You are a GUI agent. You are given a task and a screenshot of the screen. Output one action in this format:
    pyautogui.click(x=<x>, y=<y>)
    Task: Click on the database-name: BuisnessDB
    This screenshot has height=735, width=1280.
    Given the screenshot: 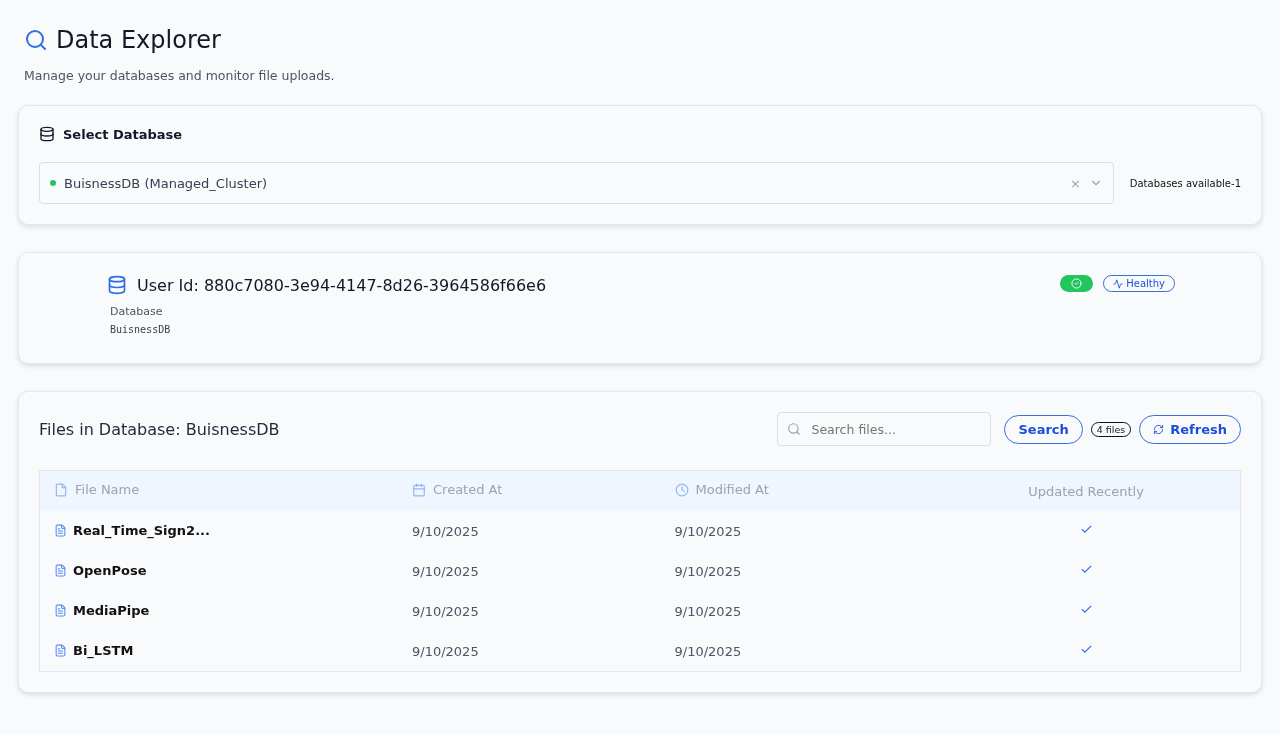 What is the action you would take?
    pyautogui.click(x=141, y=329)
    